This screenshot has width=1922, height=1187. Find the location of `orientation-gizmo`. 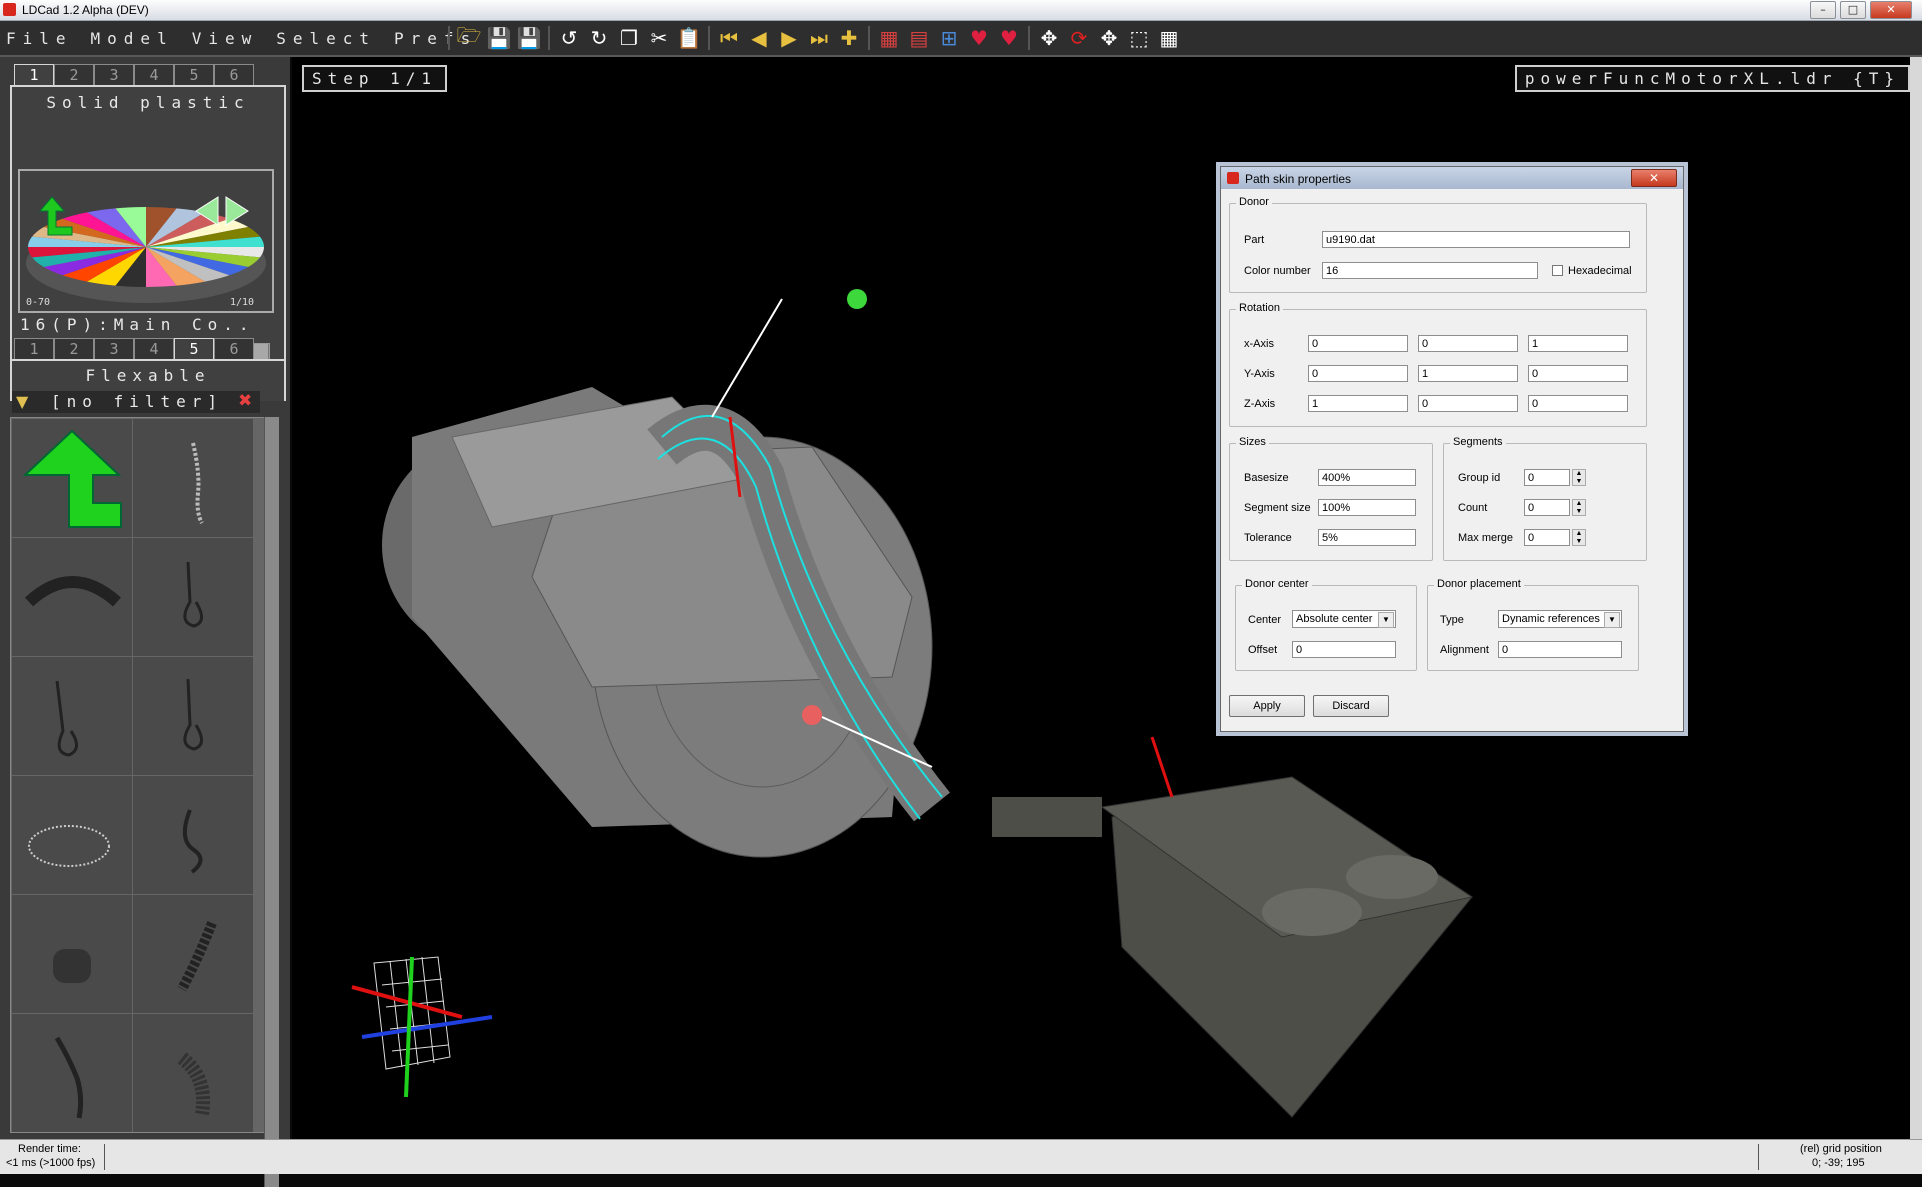

orientation-gizmo is located at coordinates (422, 1027).